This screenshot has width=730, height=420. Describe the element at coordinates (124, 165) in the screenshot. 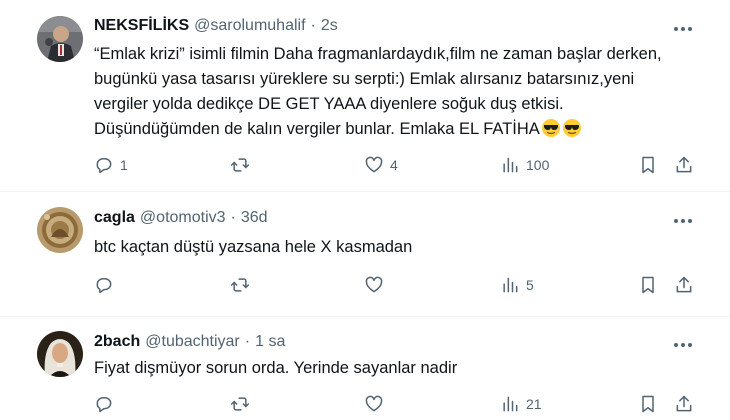

I see `reply-count: 1` at that location.